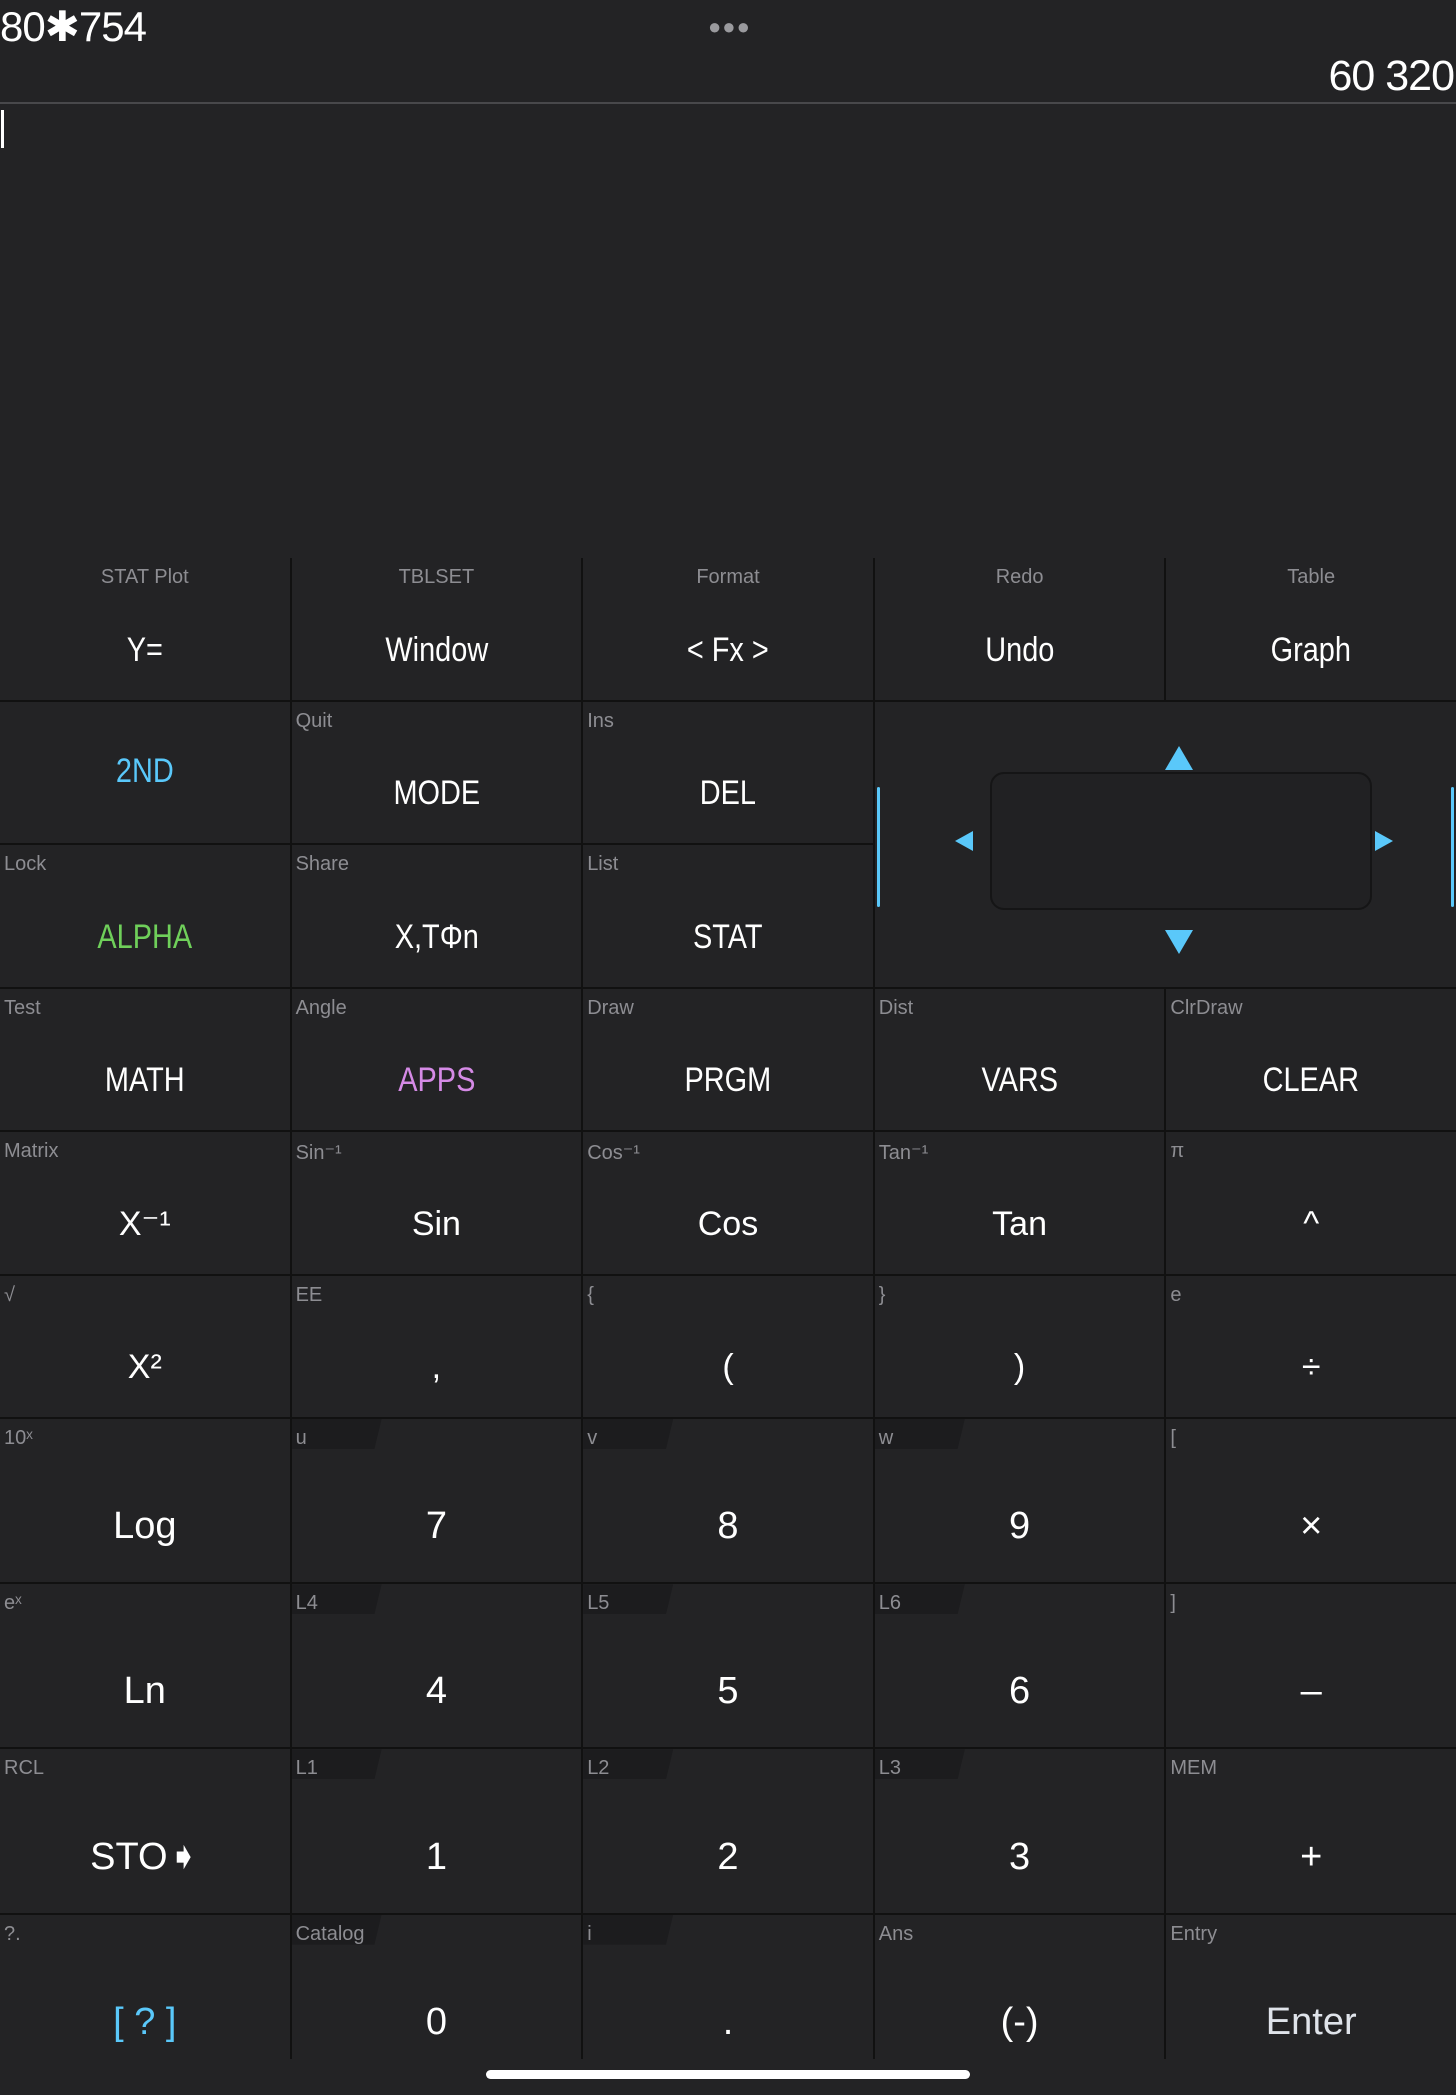 Image resolution: width=1456 pixels, height=2095 pixels. What do you see at coordinates (436, 649) in the screenshot?
I see `key-label: Window` at bounding box center [436, 649].